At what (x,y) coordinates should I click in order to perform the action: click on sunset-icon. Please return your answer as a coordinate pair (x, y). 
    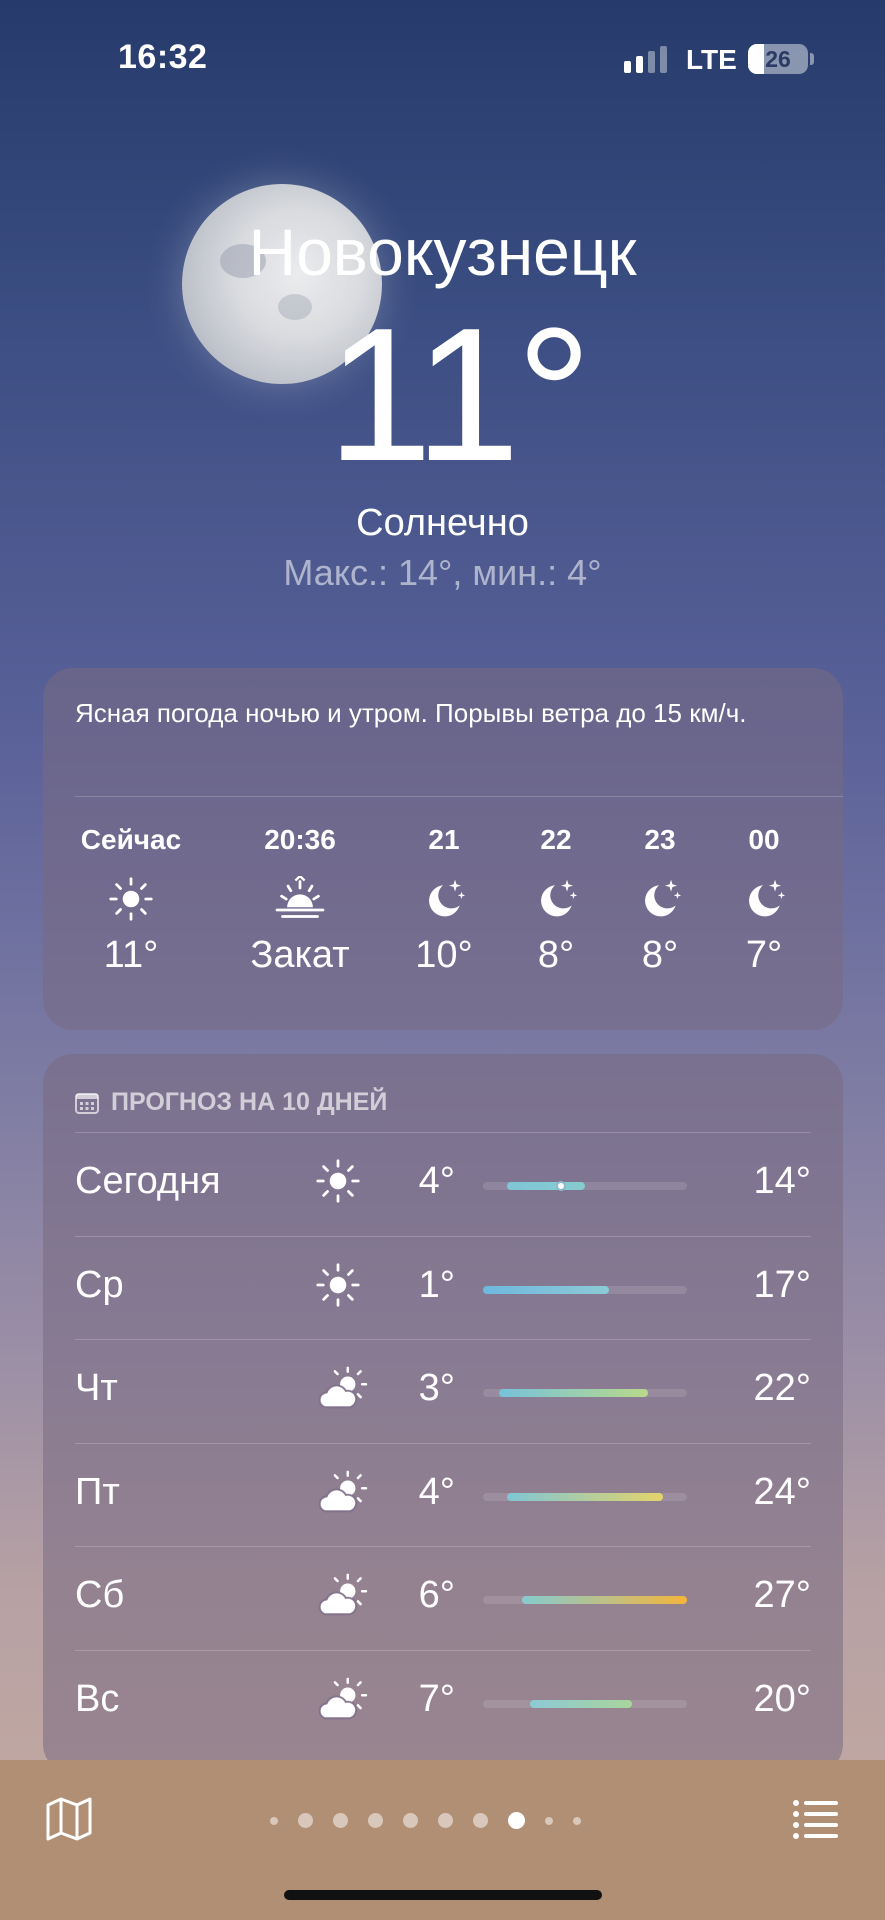
    Looking at the image, I should click on (300, 899).